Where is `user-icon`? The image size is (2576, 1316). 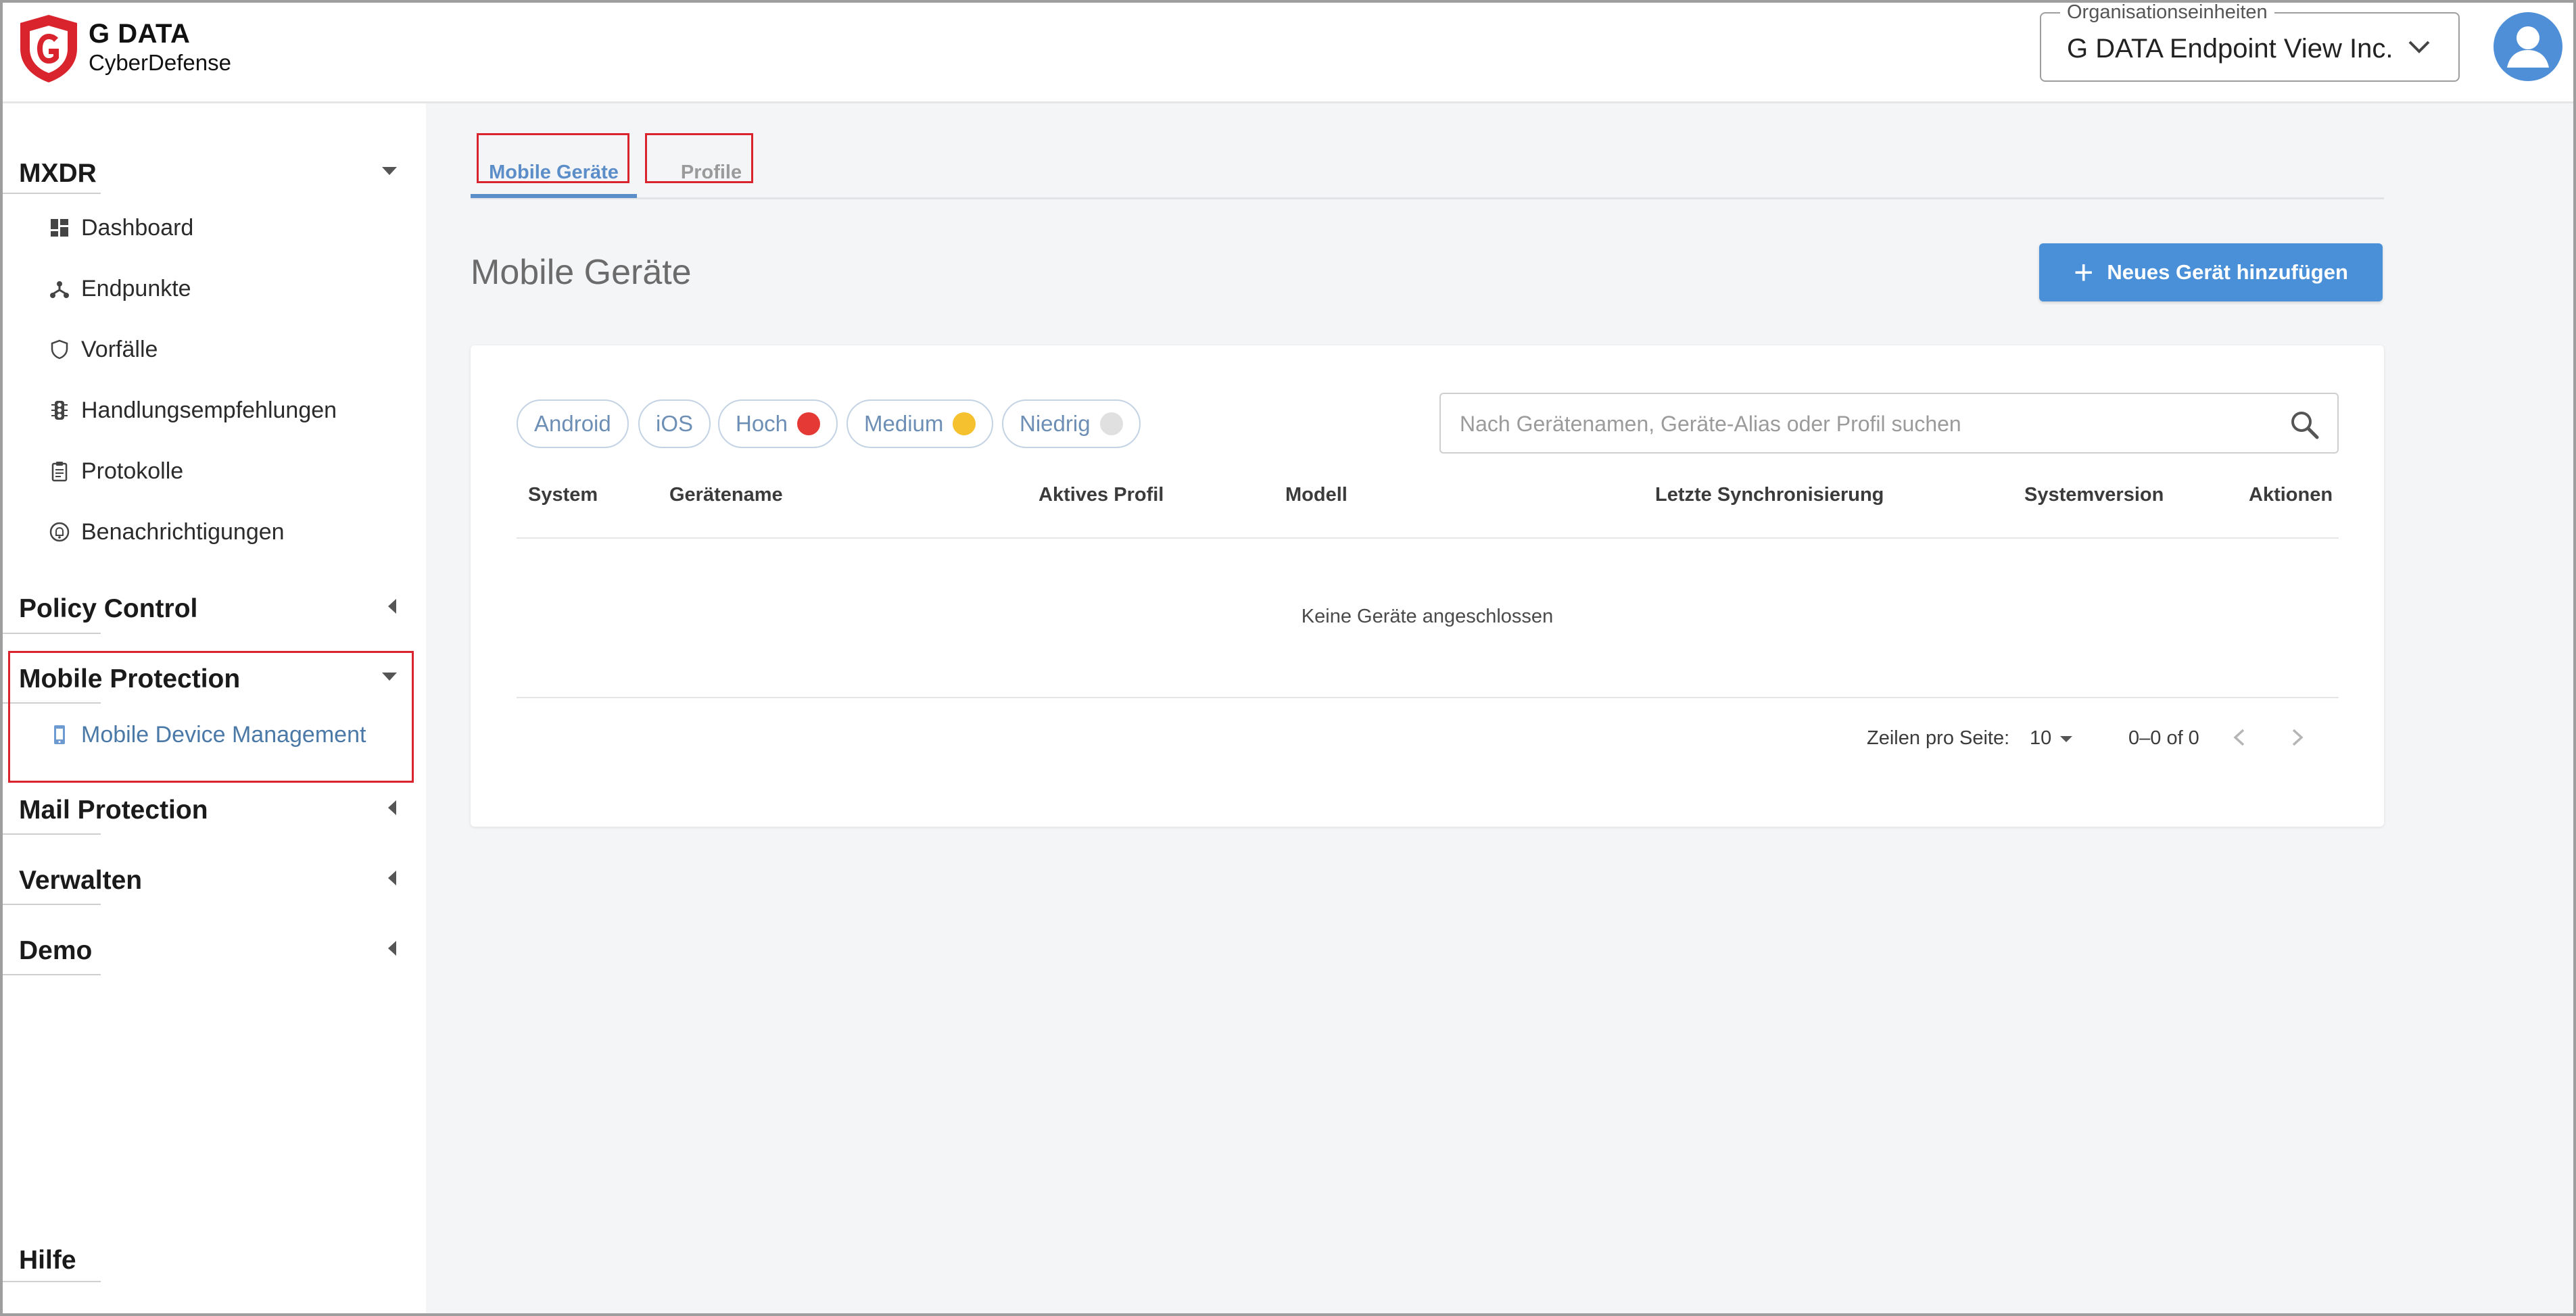 user-icon is located at coordinates (2528, 47).